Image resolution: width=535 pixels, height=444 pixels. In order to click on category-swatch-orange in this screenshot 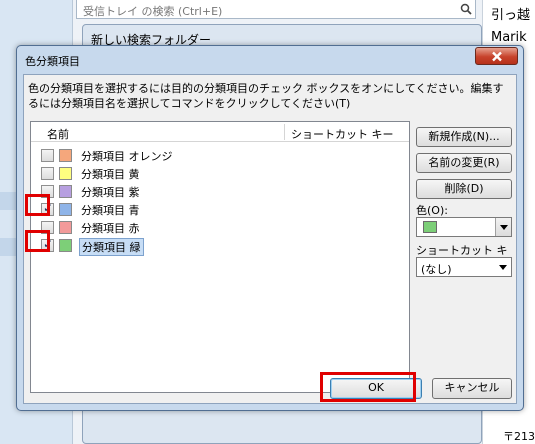, I will do `click(65, 155)`.